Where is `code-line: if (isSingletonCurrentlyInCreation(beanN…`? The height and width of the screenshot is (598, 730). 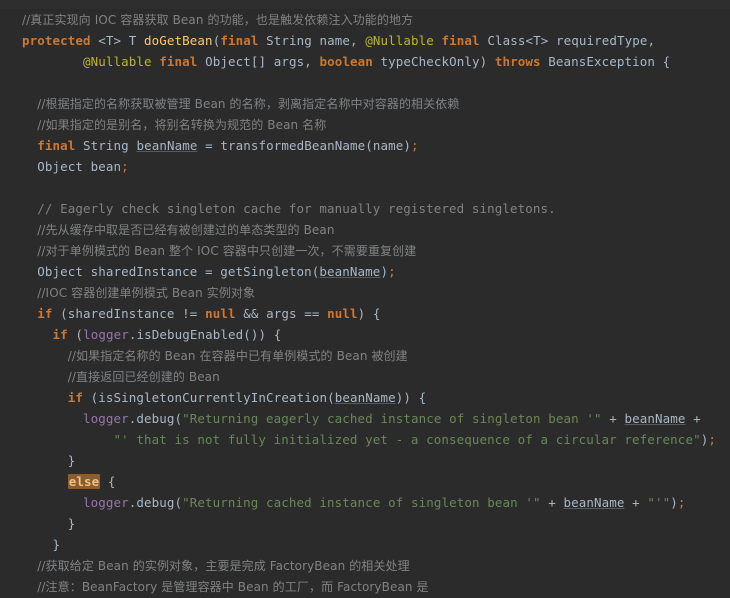
code-line: if (isSingletonCurrentlyInCreation(beanN… is located at coordinates (365, 397).